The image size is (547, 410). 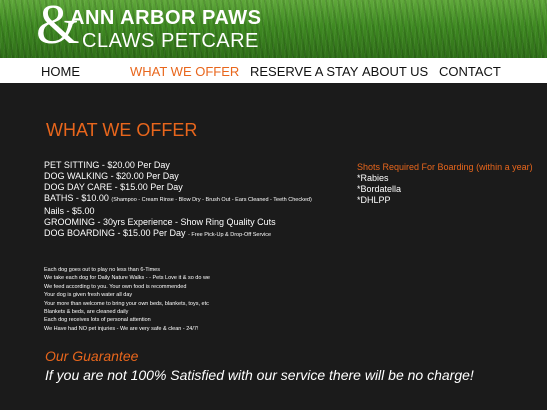 What do you see at coordinates (88, 295) in the screenshot?
I see `policy-item: Your dog is given fresh water all day` at bounding box center [88, 295].